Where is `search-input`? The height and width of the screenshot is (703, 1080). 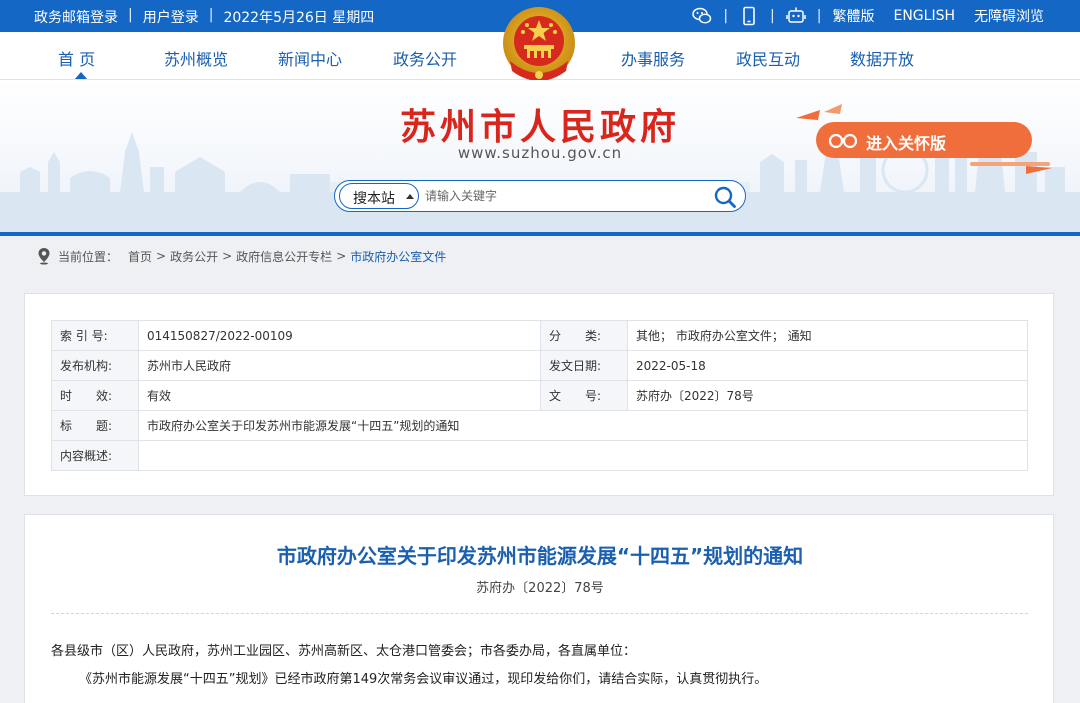
search-input is located at coordinates (565, 196).